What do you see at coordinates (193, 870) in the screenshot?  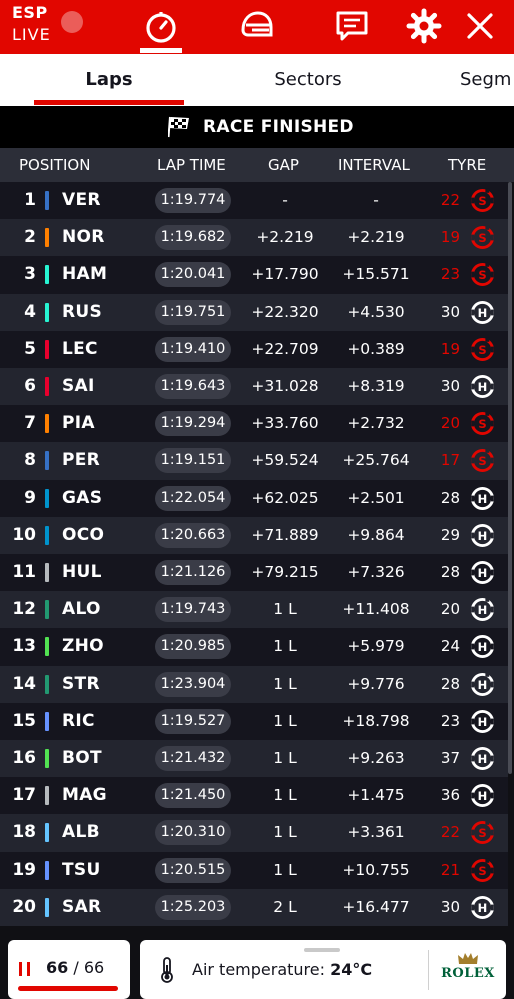 I see `lap-time-pill: 1:20.515` at bounding box center [193, 870].